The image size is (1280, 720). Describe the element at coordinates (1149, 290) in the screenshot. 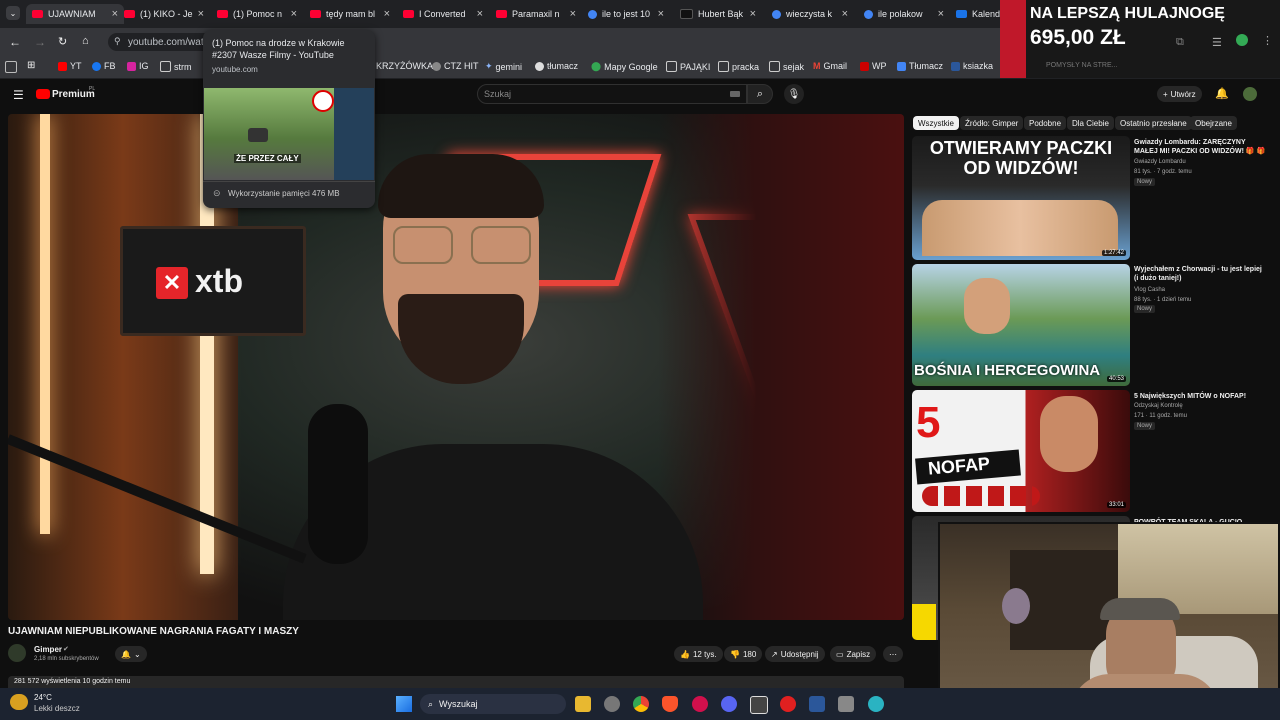

I see `related-channel-2: Vlog Casha` at that location.